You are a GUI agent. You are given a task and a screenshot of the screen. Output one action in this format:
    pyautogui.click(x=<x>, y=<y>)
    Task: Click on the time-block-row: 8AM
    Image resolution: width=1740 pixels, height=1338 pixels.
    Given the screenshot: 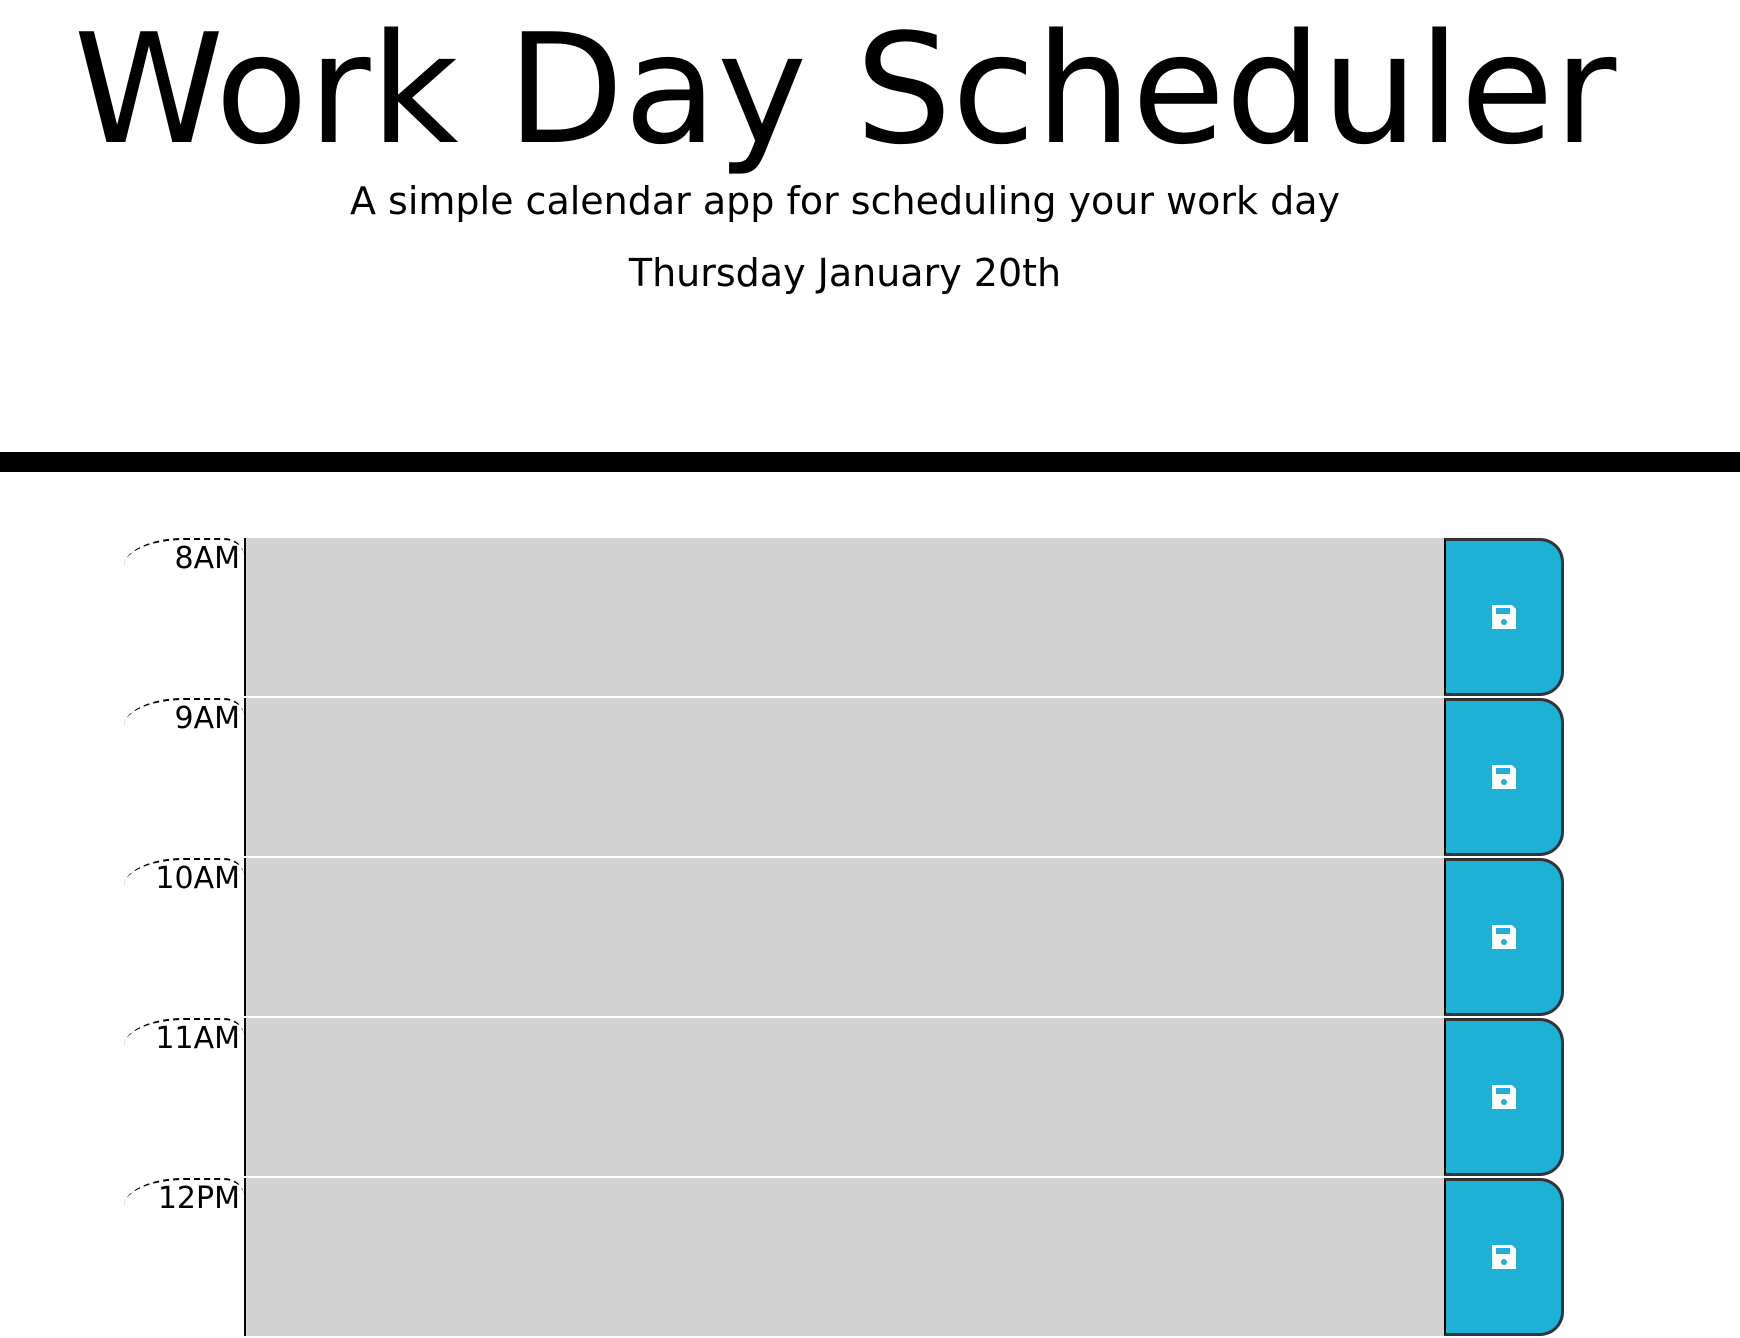 What is the action you would take?
    pyautogui.click(x=870, y=618)
    